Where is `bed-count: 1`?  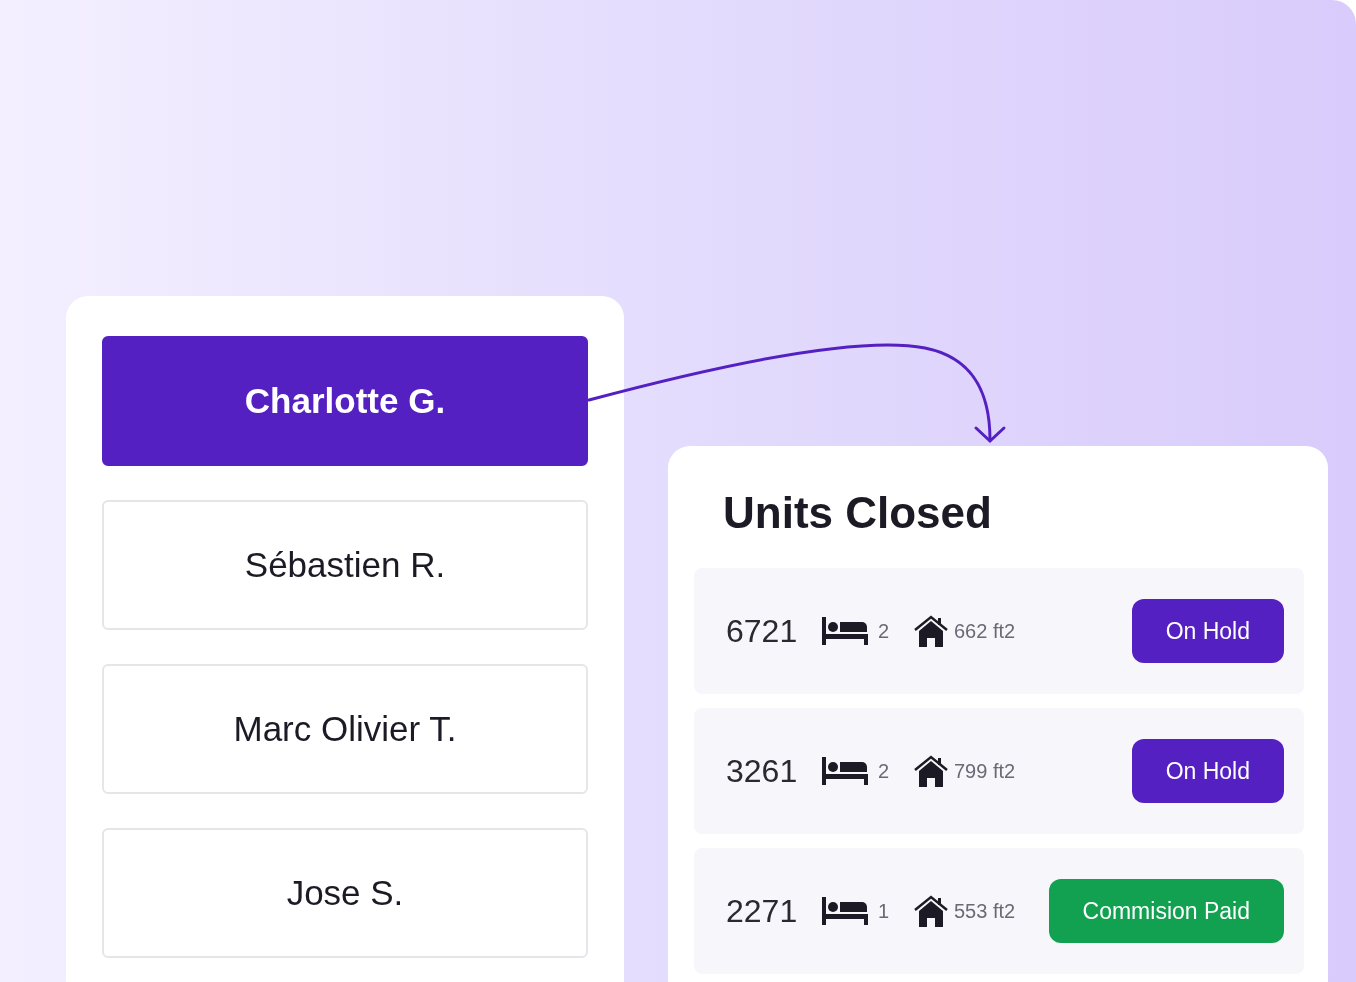 bed-count: 1 is located at coordinates (884, 911).